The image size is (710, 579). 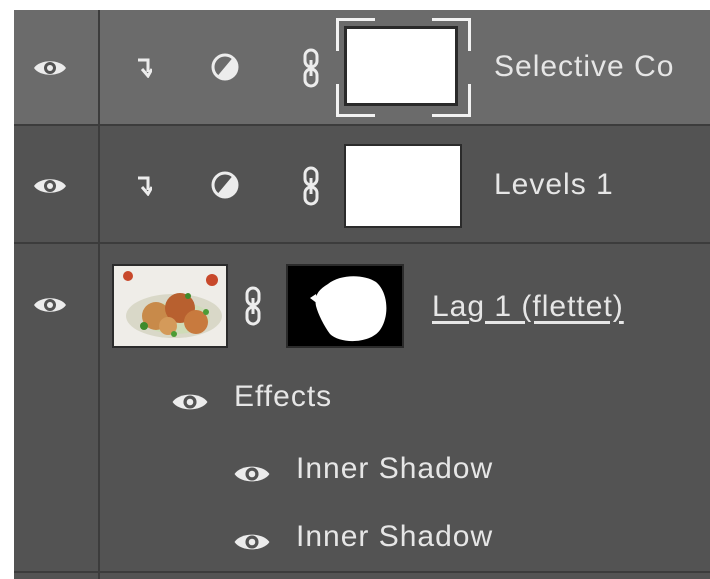 What do you see at coordinates (355, 34) in the screenshot?
I see `selection-corner-tl` at bounding box center [355, 34].